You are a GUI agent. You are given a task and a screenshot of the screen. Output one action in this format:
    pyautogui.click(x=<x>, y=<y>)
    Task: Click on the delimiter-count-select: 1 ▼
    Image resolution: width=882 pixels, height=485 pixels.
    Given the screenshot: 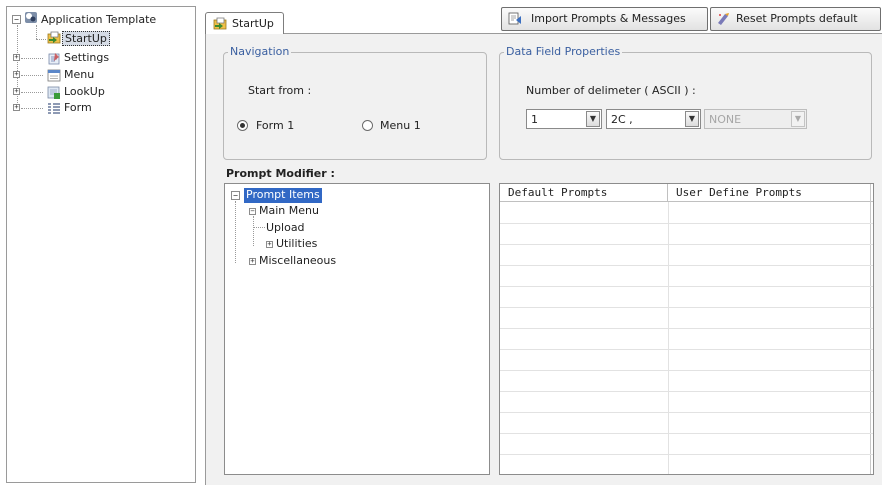 What is the action you would take?
    pyautogui.click(x=564, y=119)
    